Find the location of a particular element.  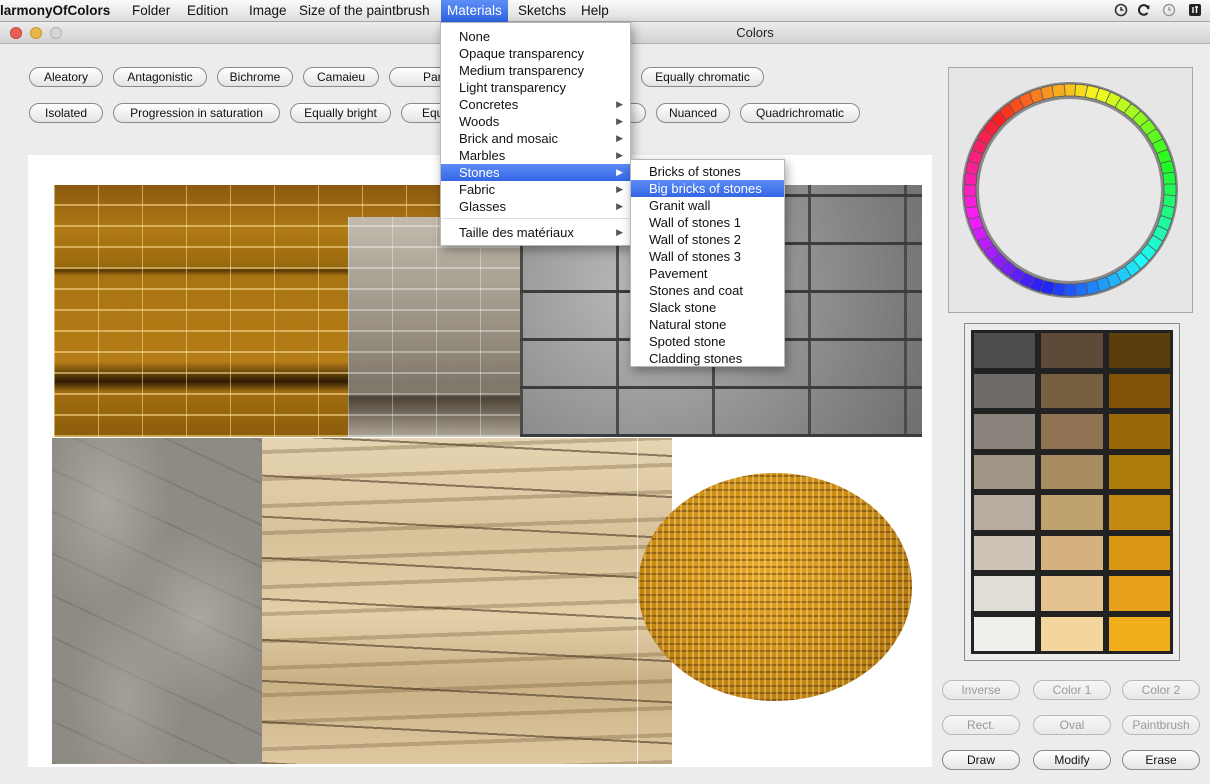

marble-travertine-texture is located at coordinates (467, 601).